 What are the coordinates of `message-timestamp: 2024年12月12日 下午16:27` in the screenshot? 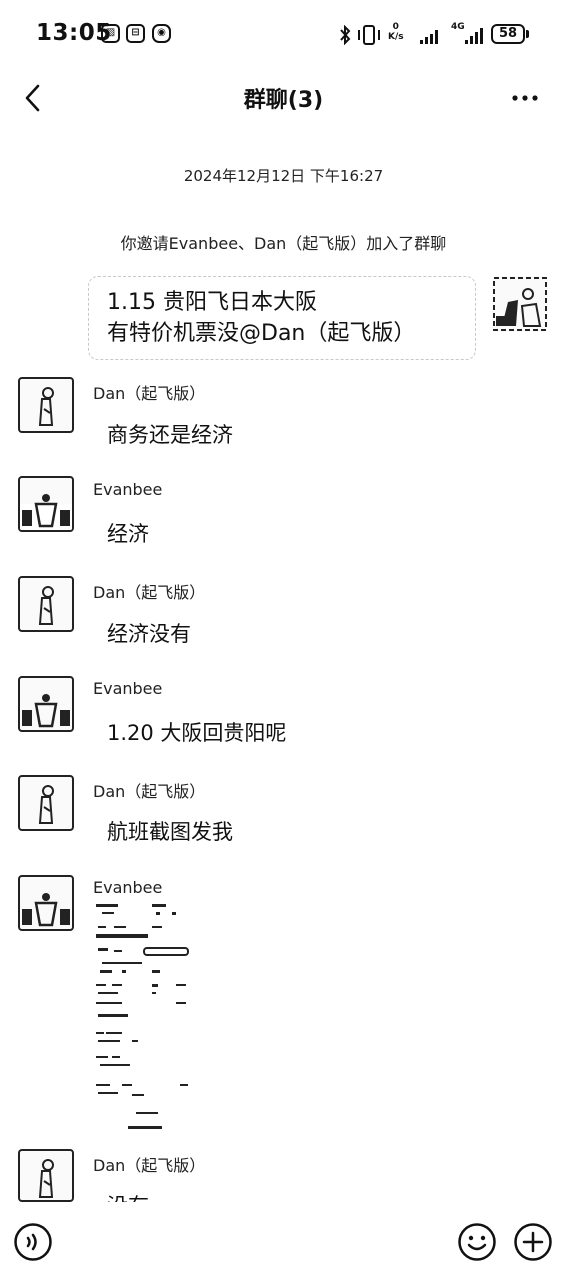 It's located at (283, 176).